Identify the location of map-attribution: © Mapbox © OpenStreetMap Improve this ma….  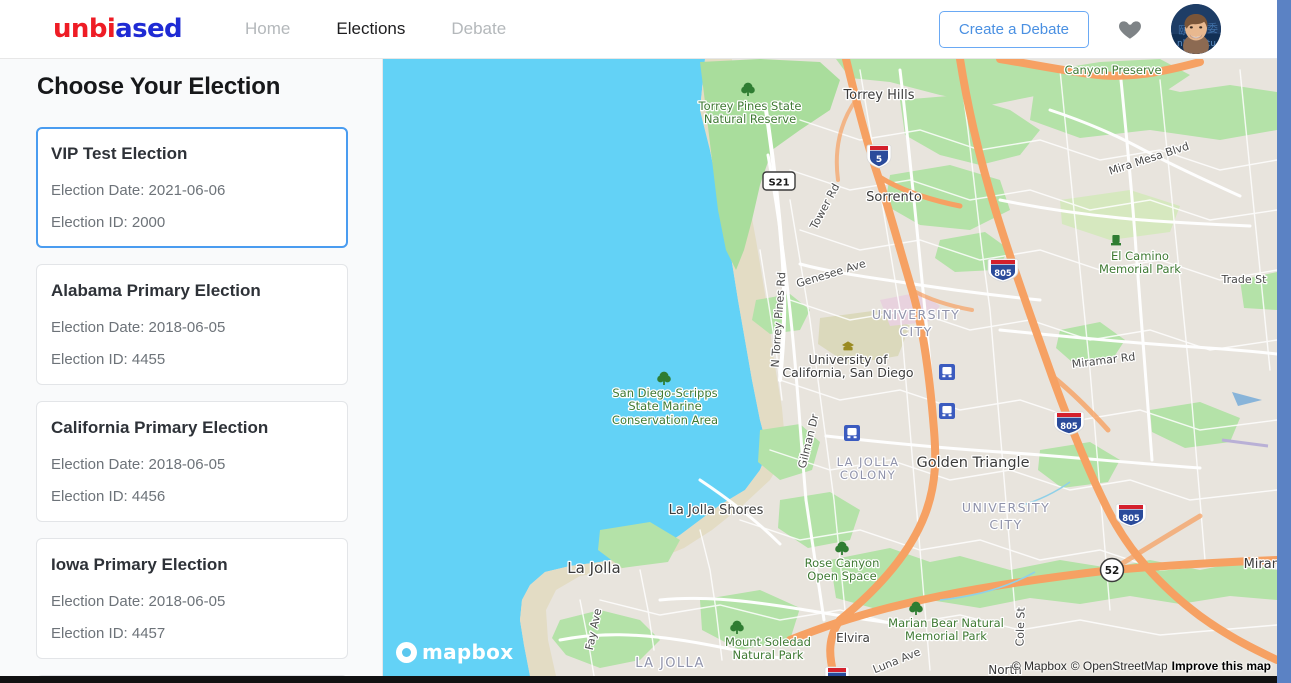
(1141, 666).